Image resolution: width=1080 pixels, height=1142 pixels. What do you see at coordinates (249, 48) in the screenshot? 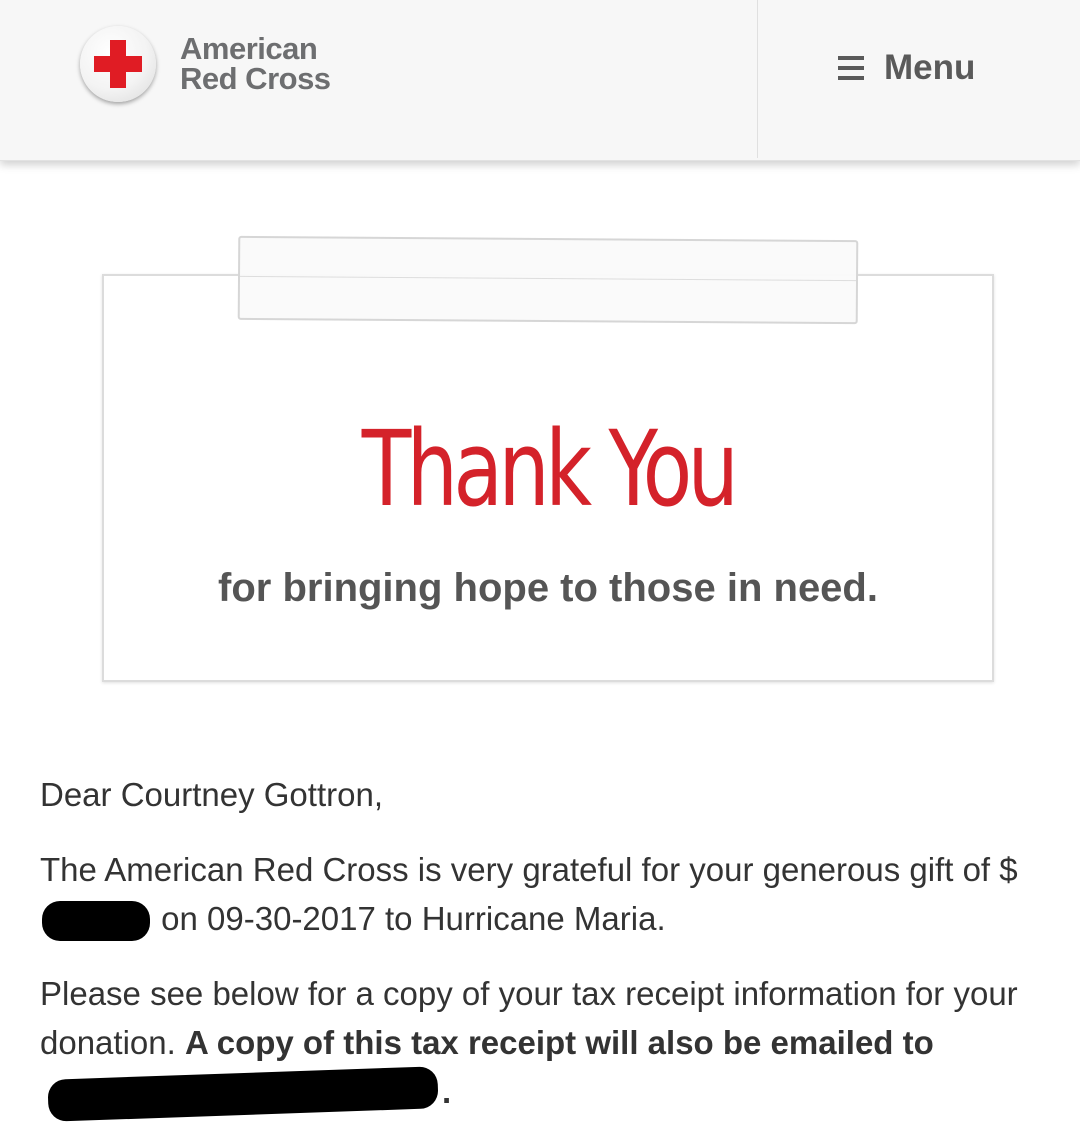
I see `logo-line-1: American` at bounding box center [249, 48].